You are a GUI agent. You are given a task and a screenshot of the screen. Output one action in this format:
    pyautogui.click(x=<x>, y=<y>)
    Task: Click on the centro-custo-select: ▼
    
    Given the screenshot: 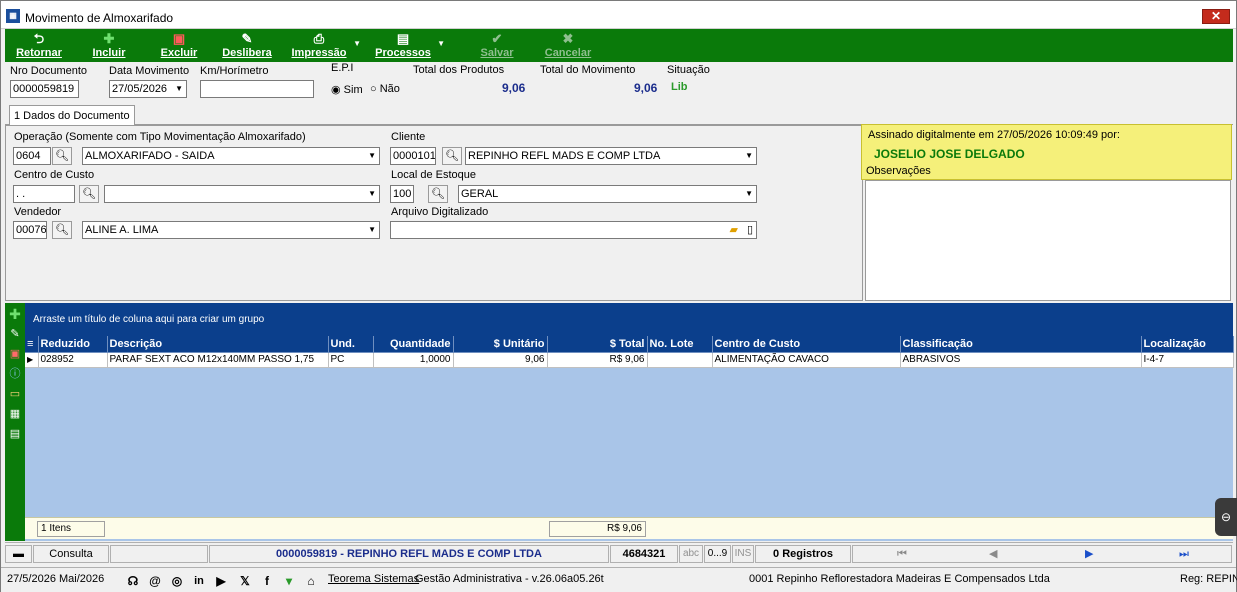 What is the action you would take?
    pyautogui.click(x=242, y=194)
    